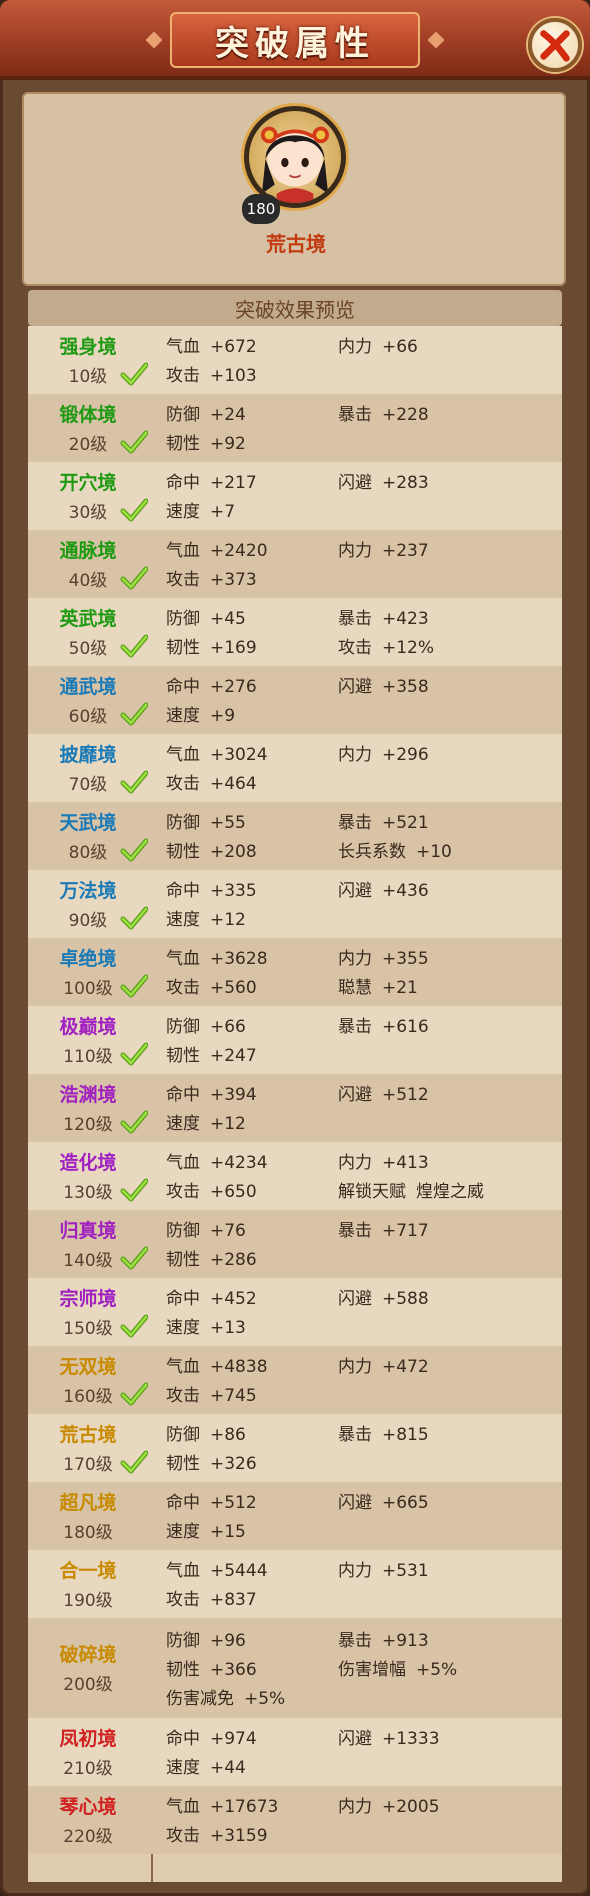 This screenshot has height=1896, width=590. I want to click on stat-bonus: 攻击 +464, so click(211, 781).